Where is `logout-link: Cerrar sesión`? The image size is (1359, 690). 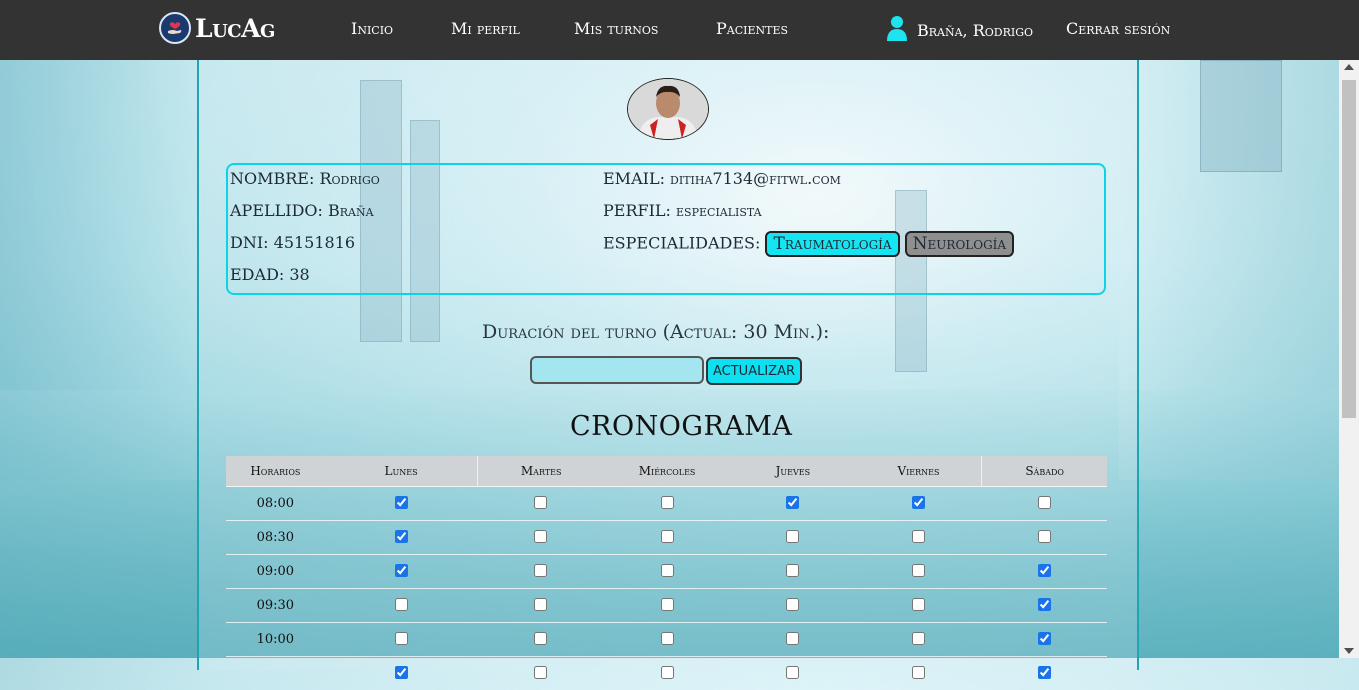 logout-link: Cerrar sesión is located at coordinates (1118, 28).